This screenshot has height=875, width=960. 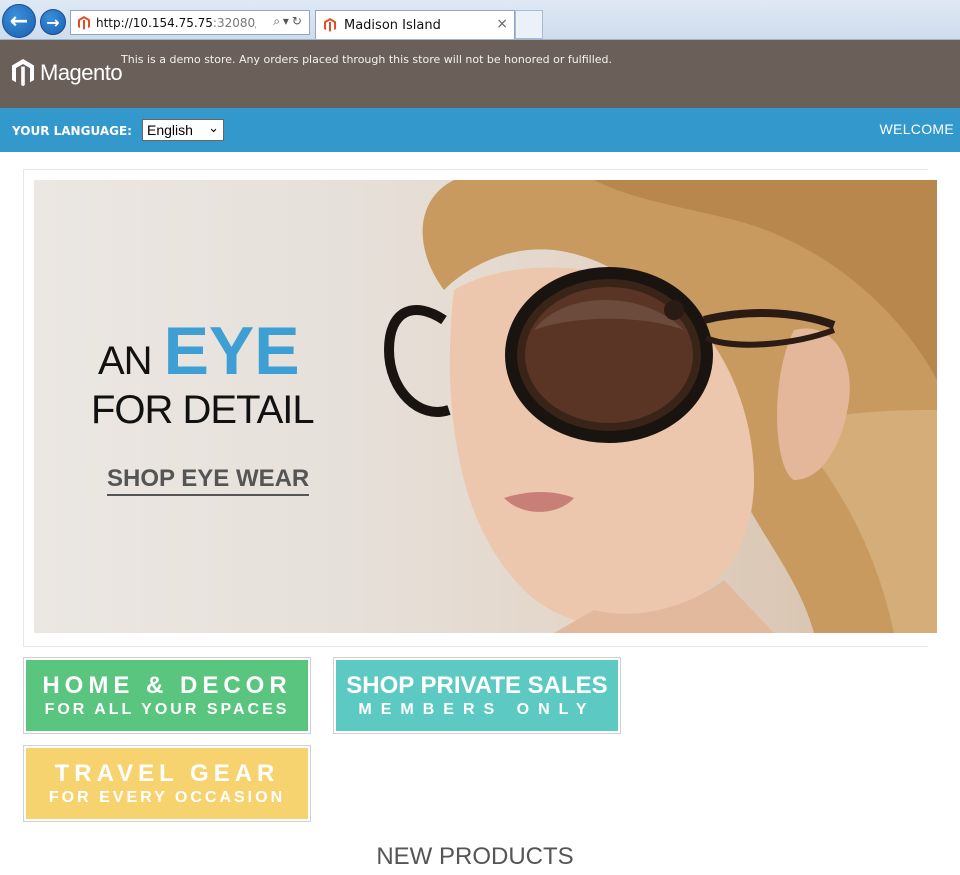 What do you see at coordinates (475, 856) in the screenshot?
I see `new-products-heading: NEW PRODUCTS` at bounding box center [475, 856].